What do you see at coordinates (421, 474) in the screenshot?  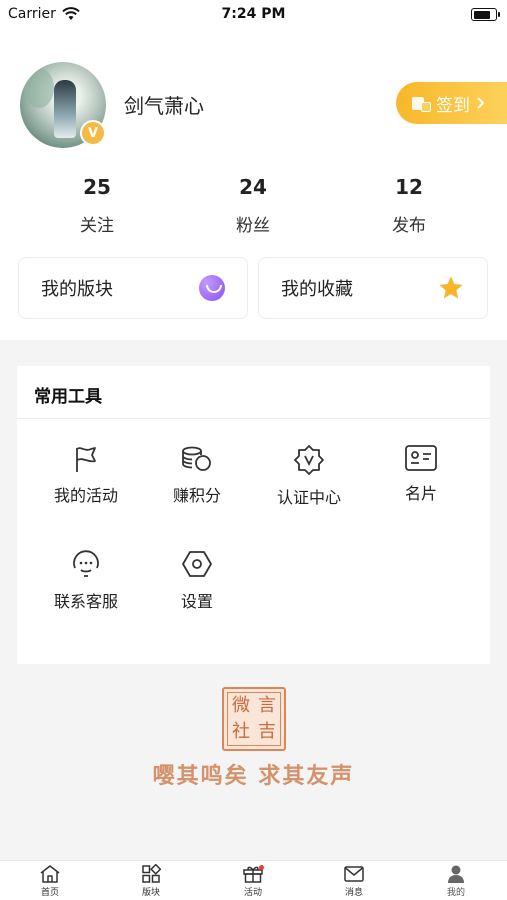 I see `tool-business-card: 名片` at bounding box center [421, 474].